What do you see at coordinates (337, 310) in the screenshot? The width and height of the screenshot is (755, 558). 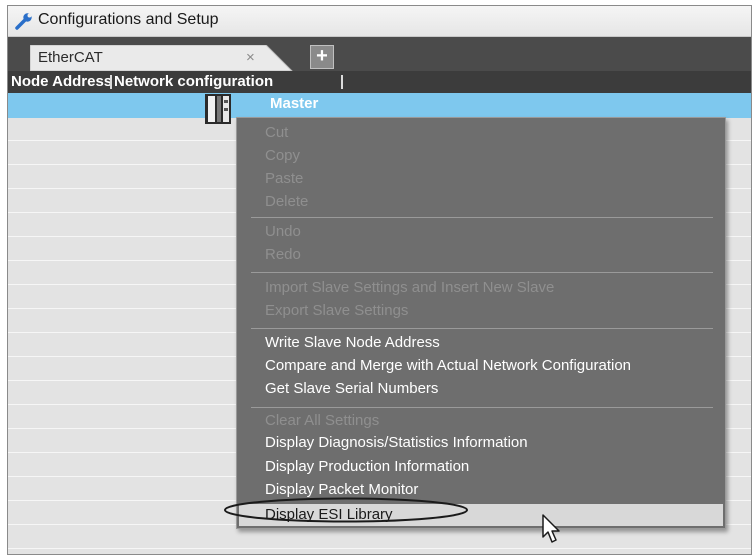 I see `menu-item-export-slave: Export Slave Settings` at bounding box center [337, 310].